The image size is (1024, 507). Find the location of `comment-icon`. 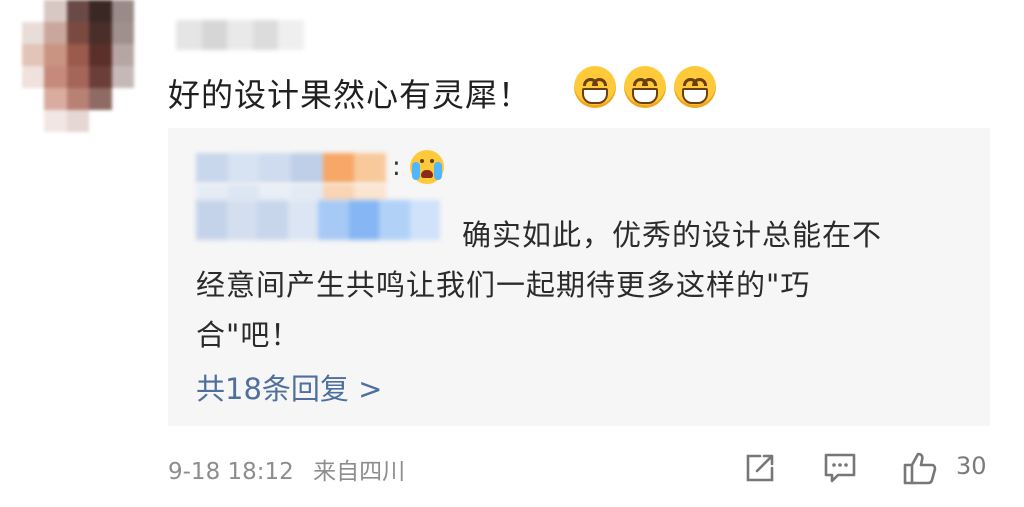

comment-icon is located at coordinates (840, 468).